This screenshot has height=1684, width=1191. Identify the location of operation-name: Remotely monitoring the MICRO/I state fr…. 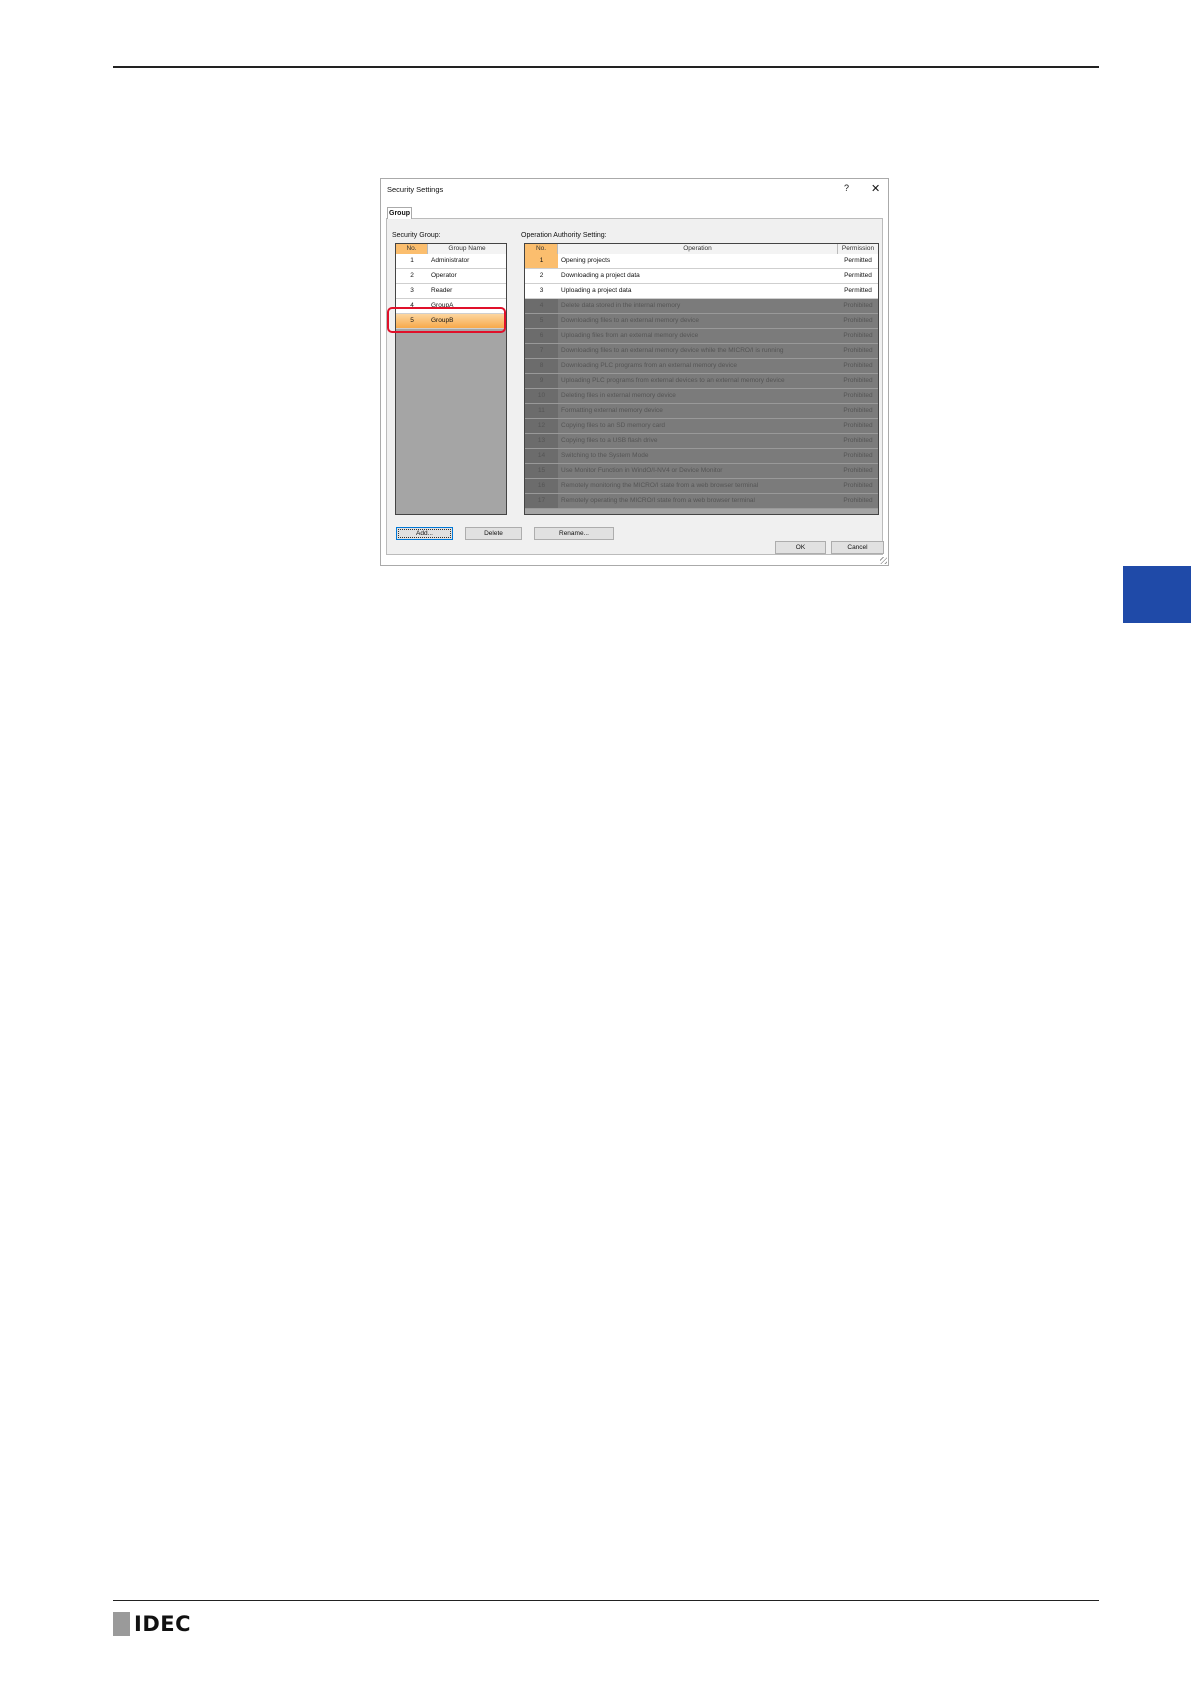
(660, 485).